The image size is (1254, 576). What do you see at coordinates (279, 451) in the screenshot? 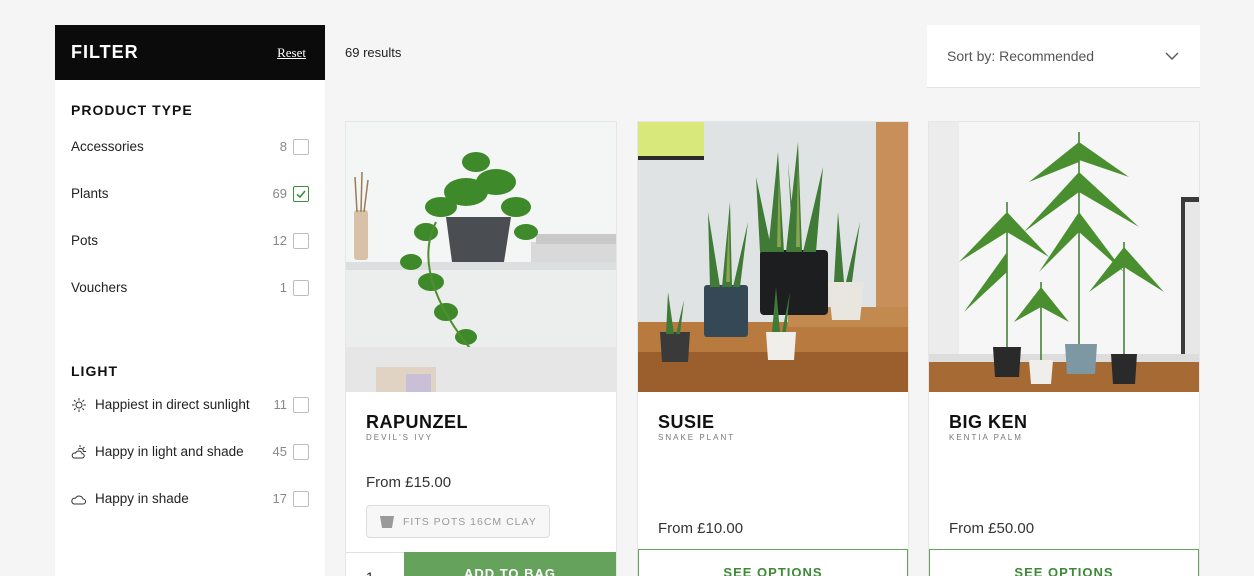
I see `option-count: 45` at bounding box center [279, 451].